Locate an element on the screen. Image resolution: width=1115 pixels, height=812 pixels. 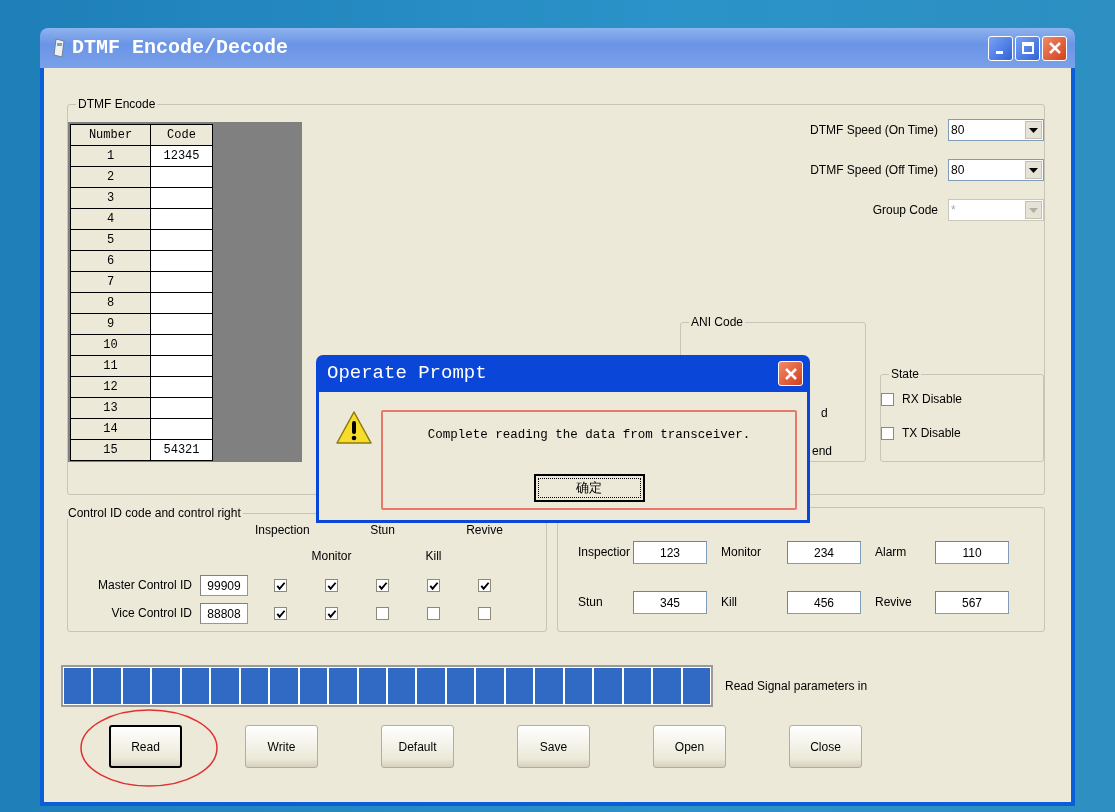
maximize-button is located at coordinates (1027, 48).